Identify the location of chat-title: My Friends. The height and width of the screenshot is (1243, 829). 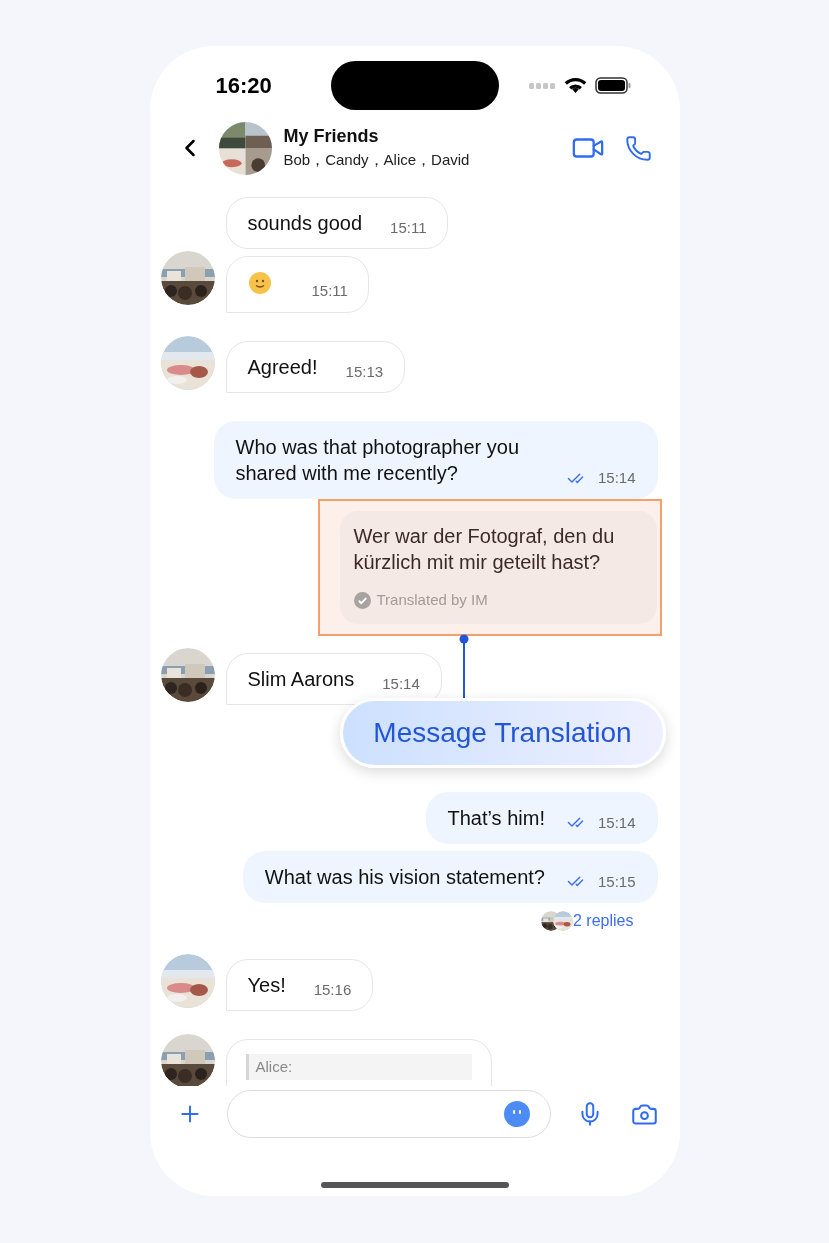
(331, 136).